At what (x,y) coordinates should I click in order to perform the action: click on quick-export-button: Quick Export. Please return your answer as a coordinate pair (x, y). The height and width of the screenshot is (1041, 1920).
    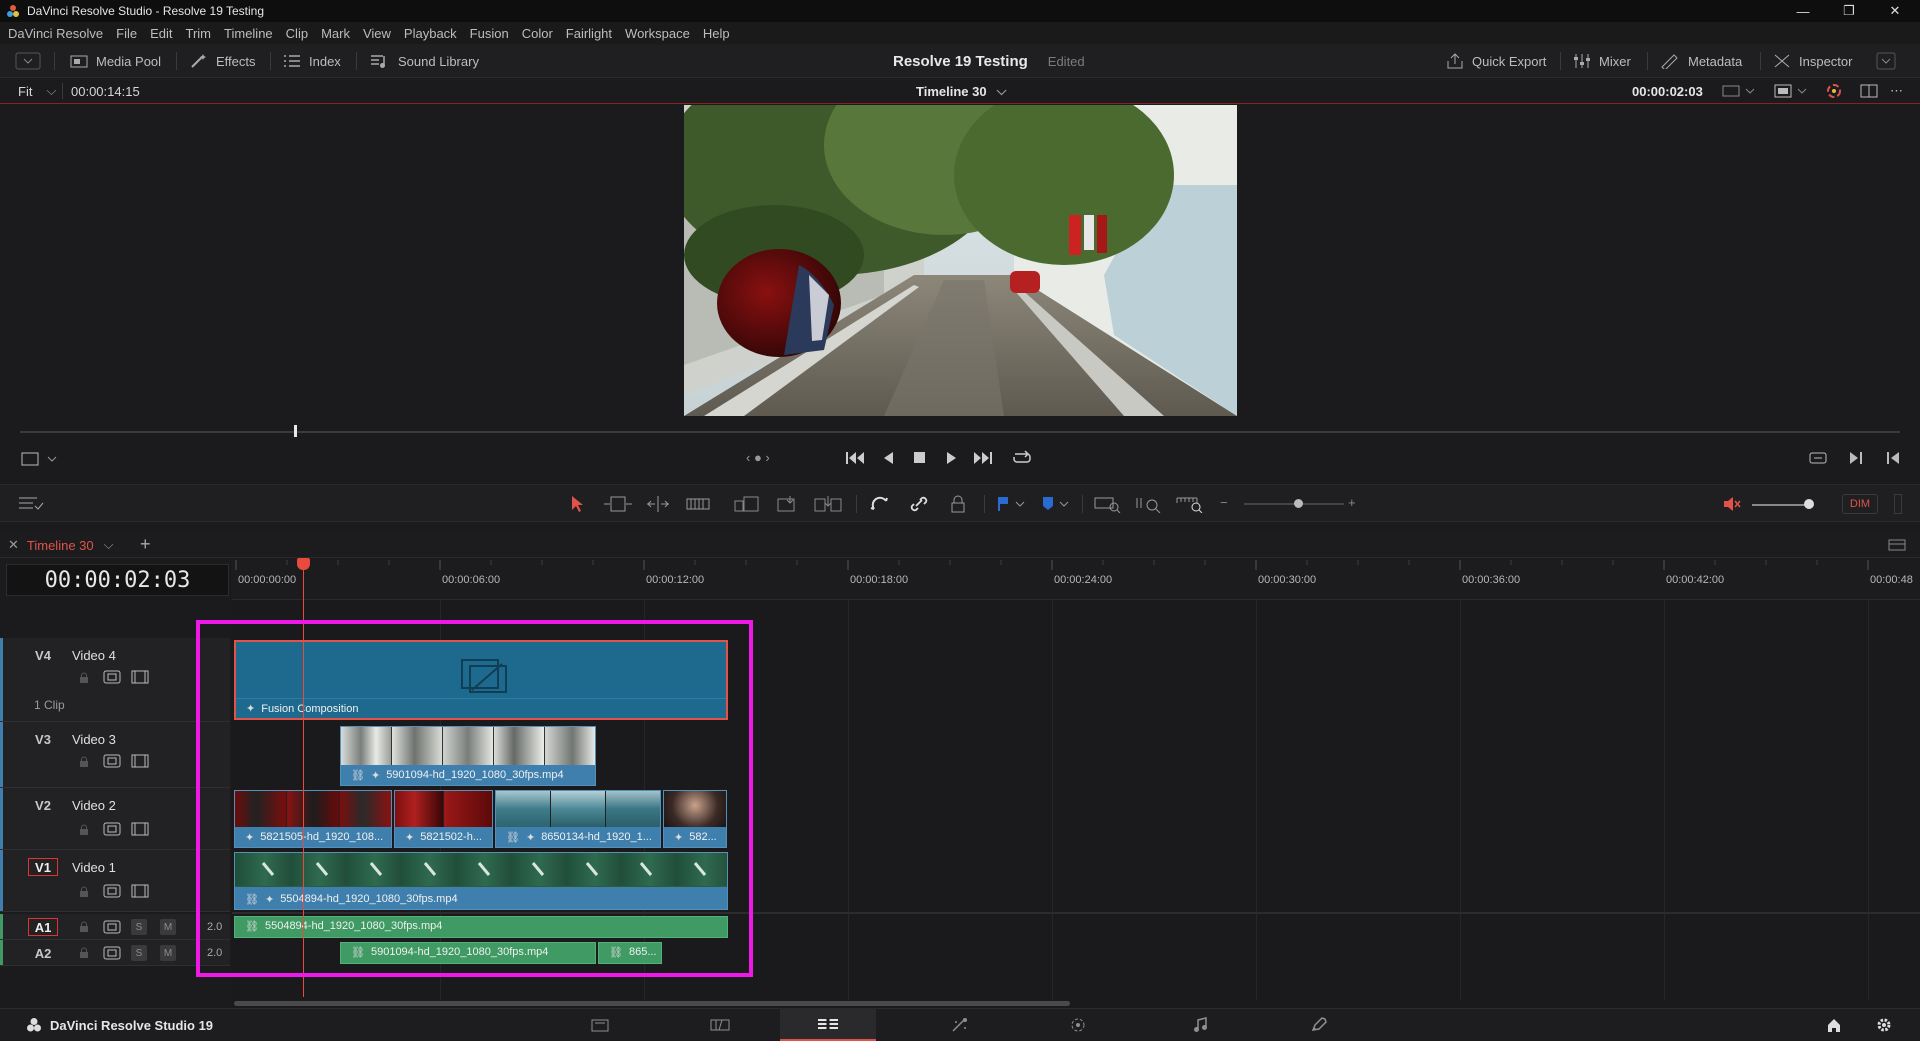
    Looking at the image, I should click on (1496, 61).